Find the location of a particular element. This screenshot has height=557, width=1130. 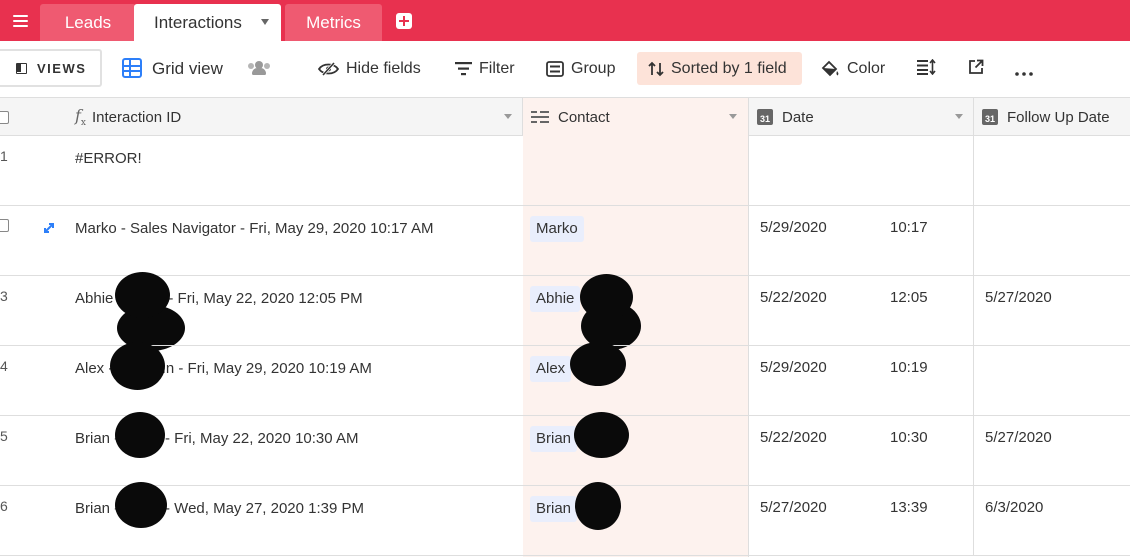

paint-bucket-icon is located at coordinates (830, 68).